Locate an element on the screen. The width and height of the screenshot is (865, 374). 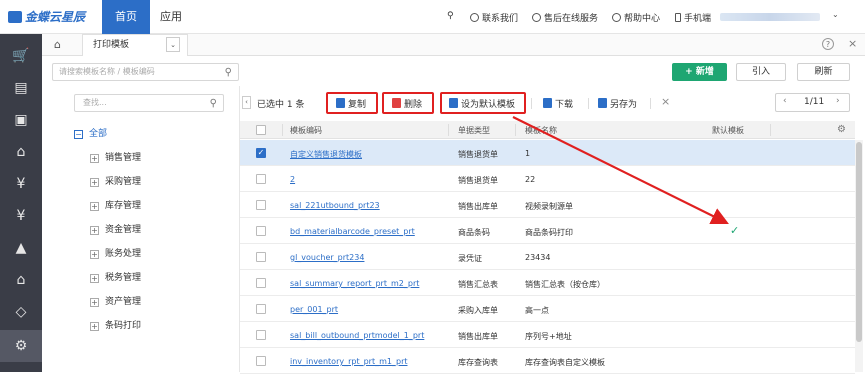
mobile-link: 手机端 is located at coordinates (693, 17).